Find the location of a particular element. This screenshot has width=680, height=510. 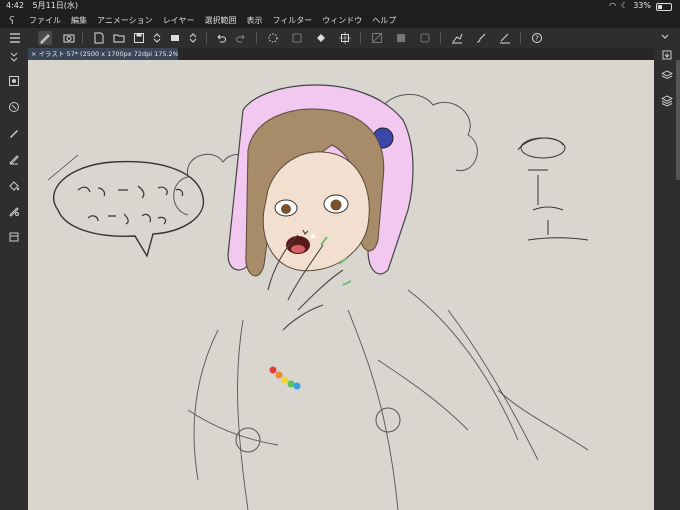

materials-icon is located at coordinates (667, 101).